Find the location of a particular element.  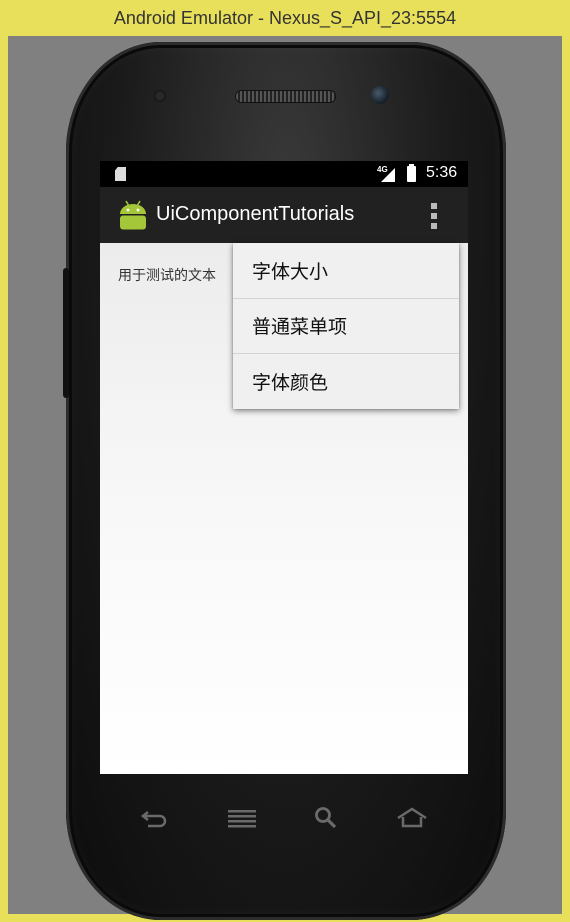

hardware-nav-bar is located at coordinates (284, 820).